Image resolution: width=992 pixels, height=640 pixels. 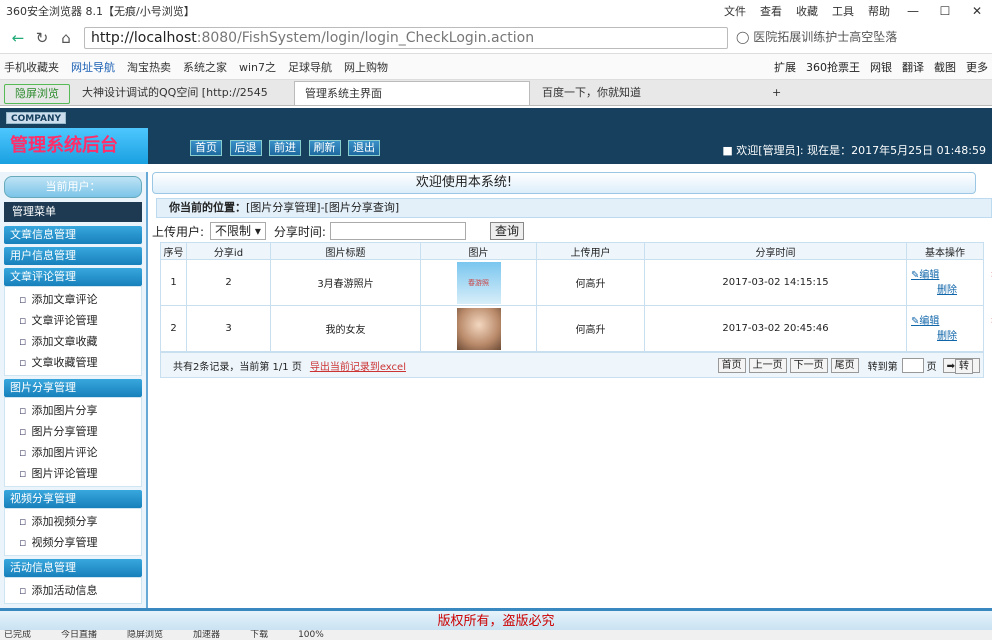 I want to click on cell-title: 我的女友, so click(x=345, y=328).